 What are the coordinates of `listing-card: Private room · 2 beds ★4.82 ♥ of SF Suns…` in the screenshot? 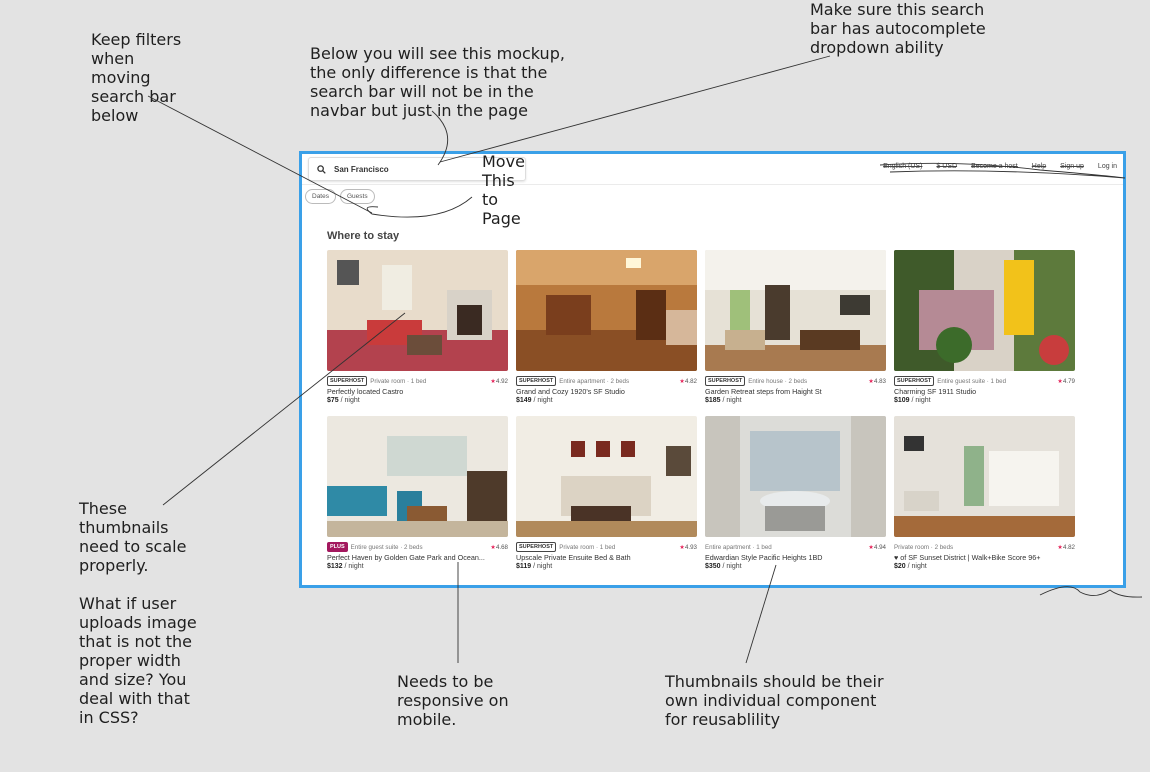 It's located at (984, 493).